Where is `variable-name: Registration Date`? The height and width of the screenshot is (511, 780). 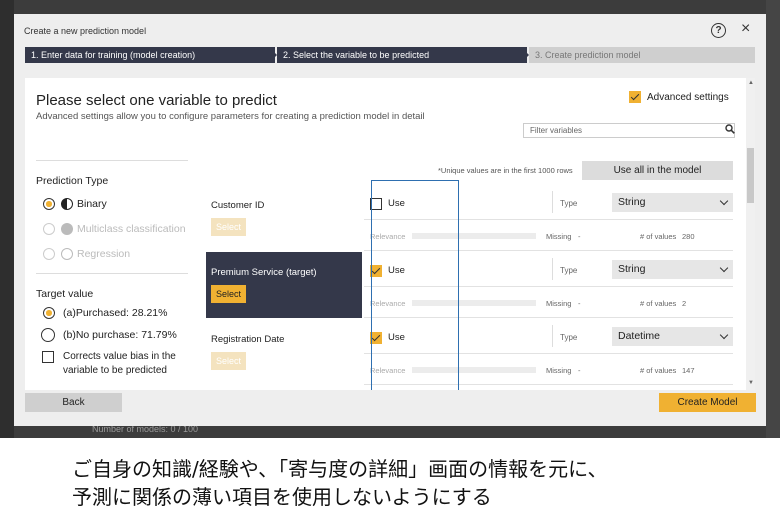
variable-name: Registration Date is located at coordinates (248, 339).